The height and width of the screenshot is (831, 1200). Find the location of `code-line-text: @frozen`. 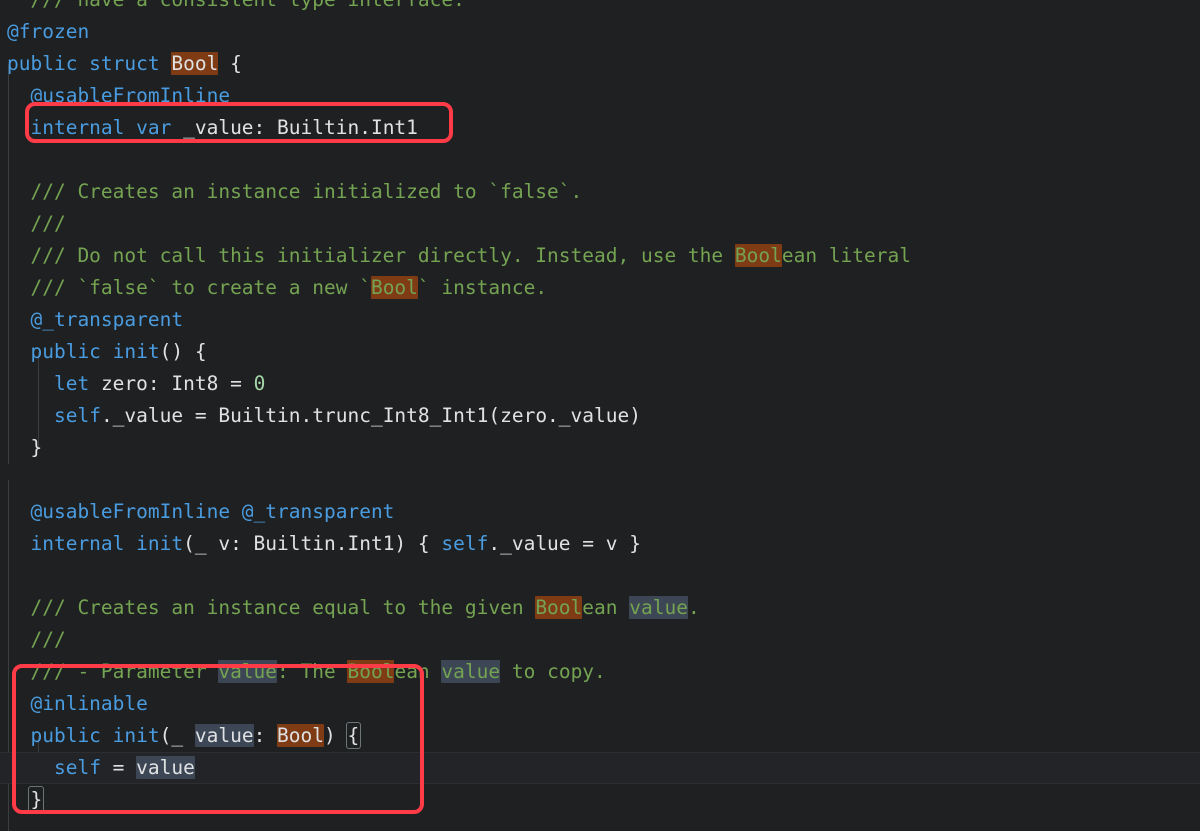

code-line-text: @frozen is located at coordinates (48, 32).